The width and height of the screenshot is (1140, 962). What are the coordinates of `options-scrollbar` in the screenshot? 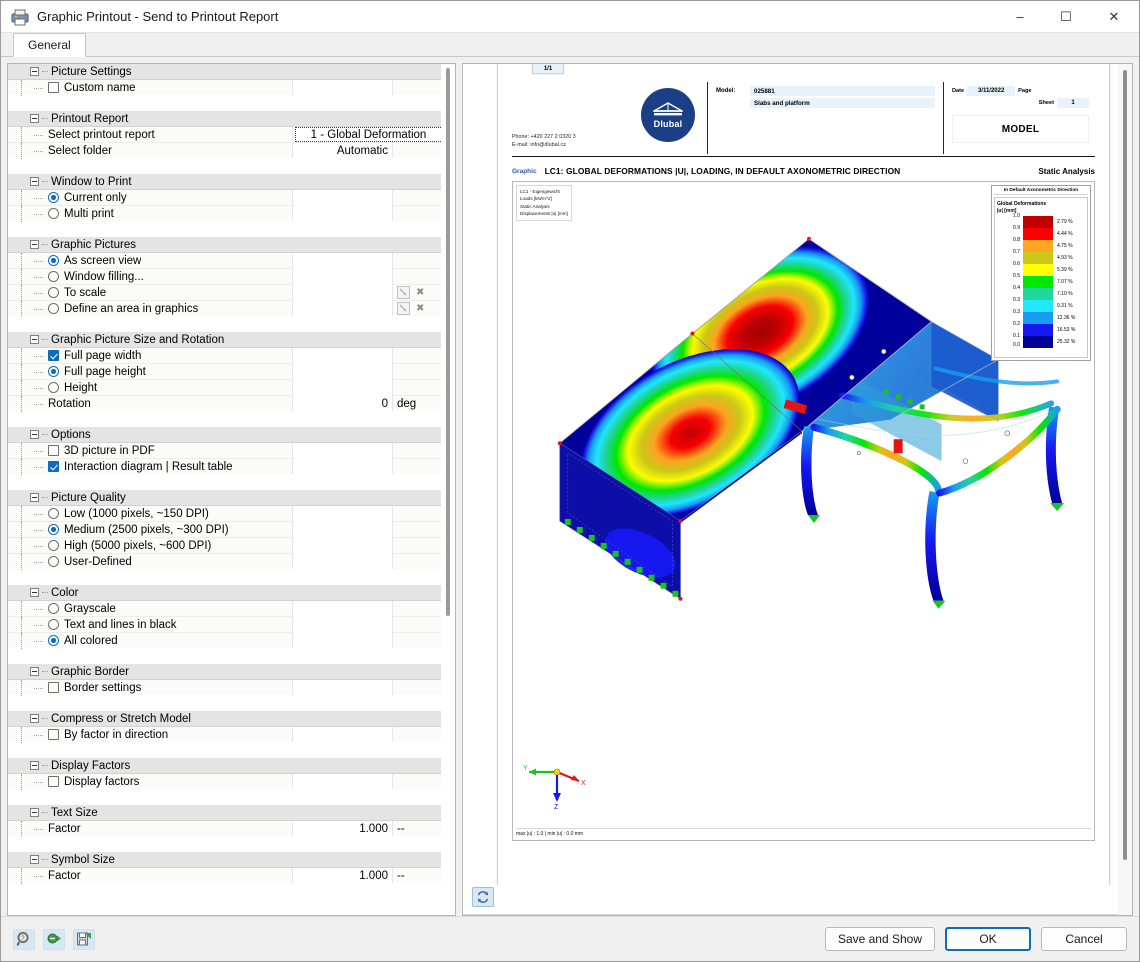 It's located at (448, 489).